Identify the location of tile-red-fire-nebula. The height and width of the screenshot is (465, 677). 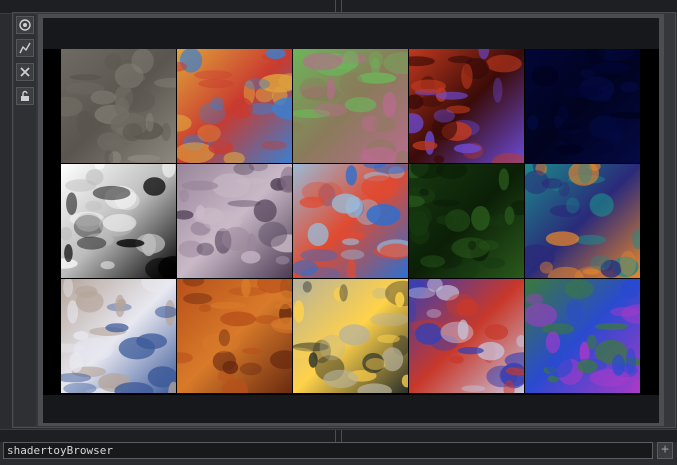
(466, 106).